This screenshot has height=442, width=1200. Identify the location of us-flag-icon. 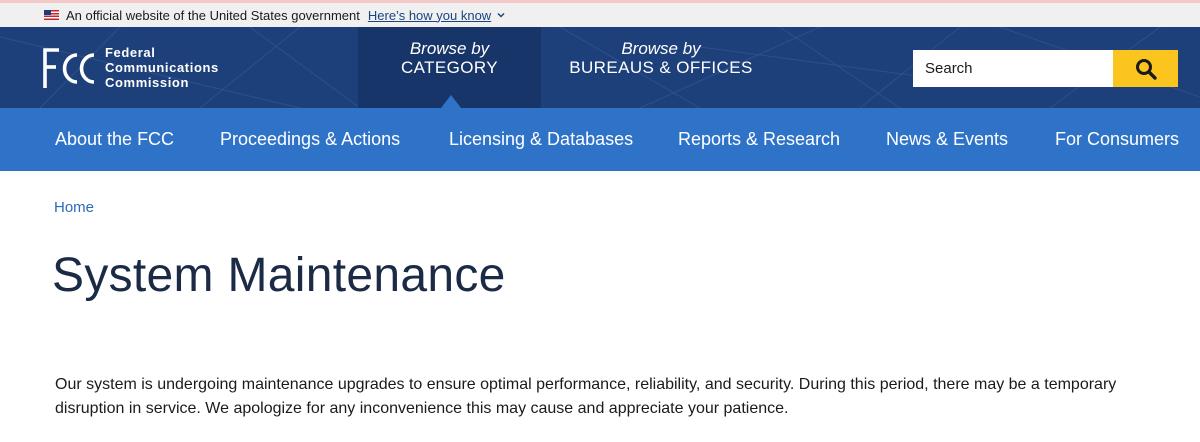
(51, 15).